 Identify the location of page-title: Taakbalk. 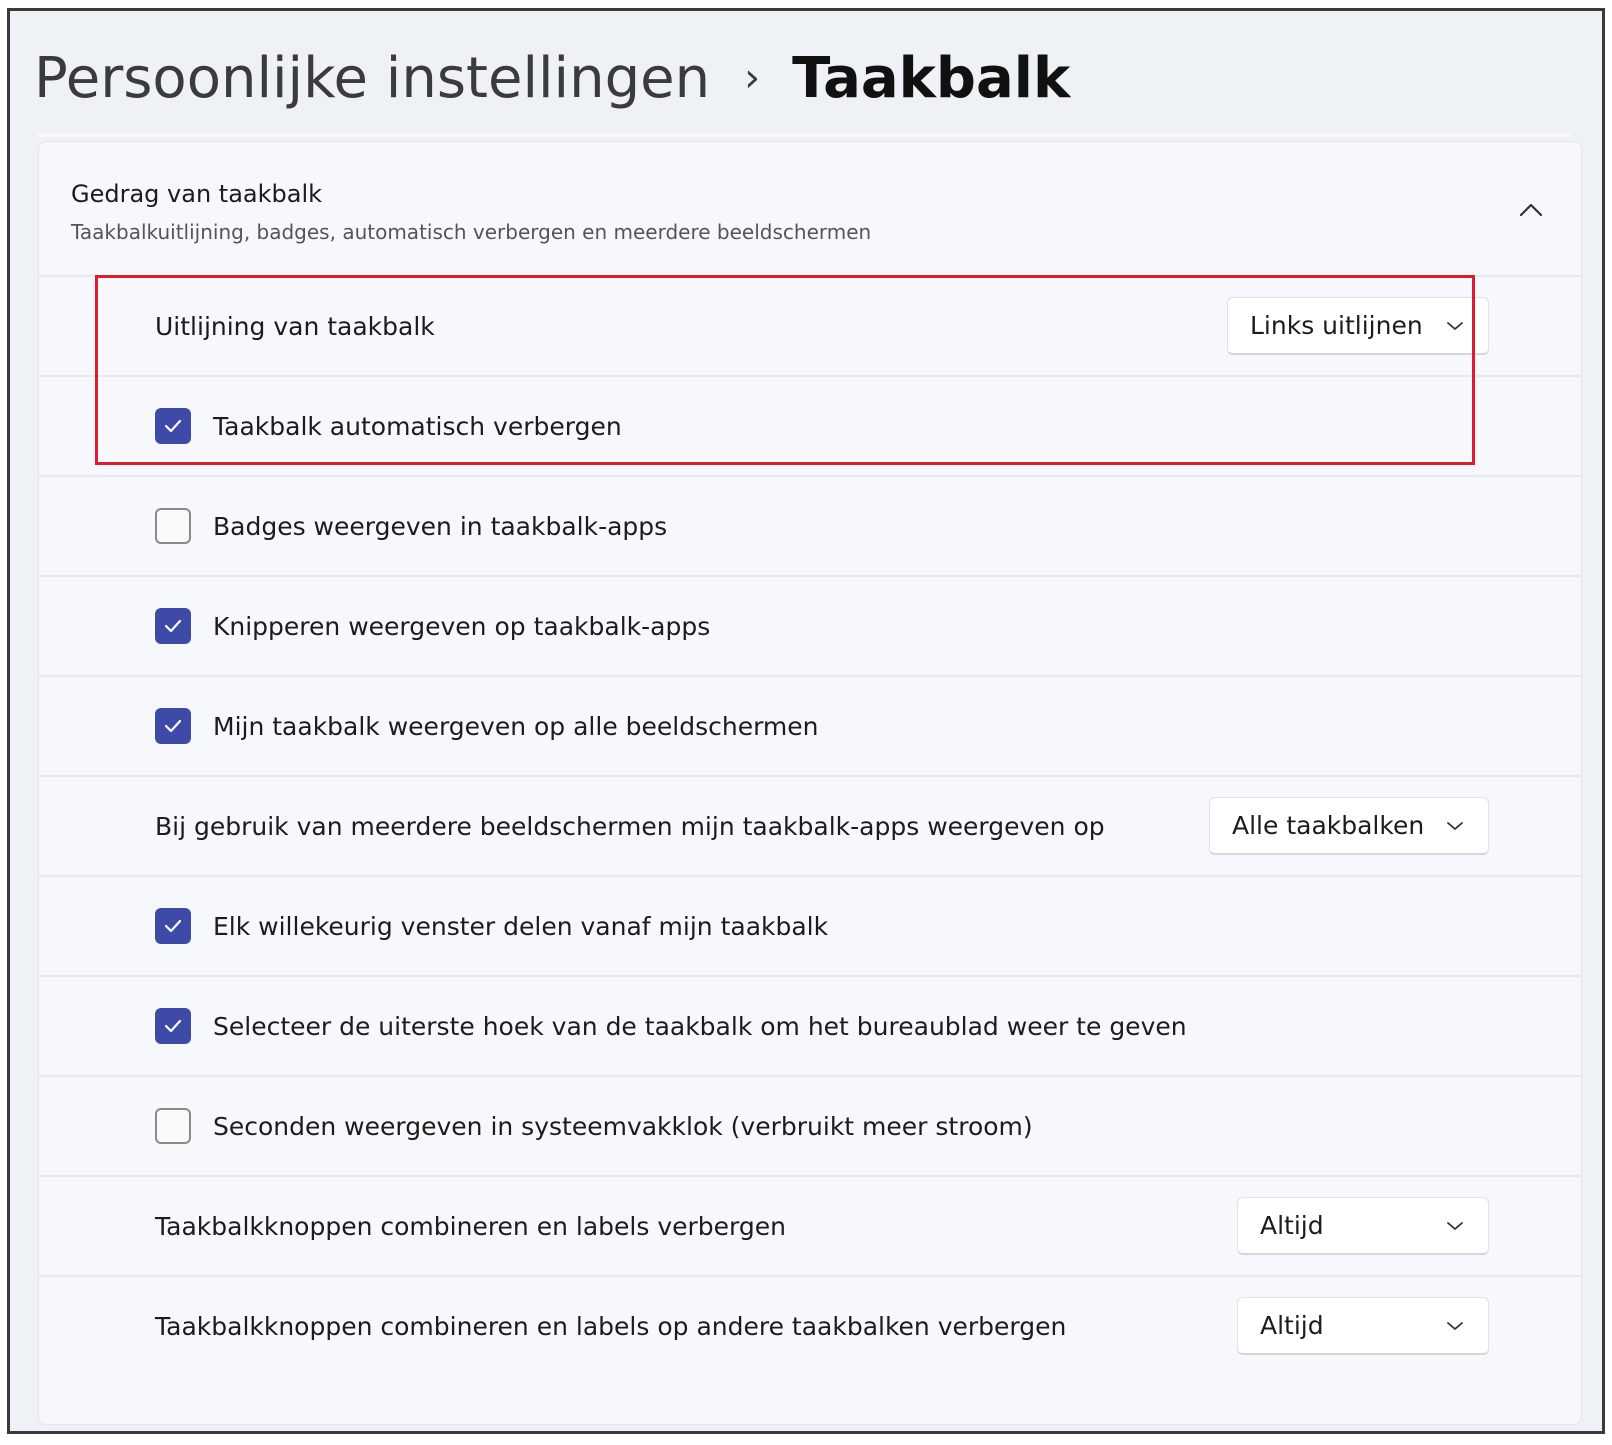
(931, 78).